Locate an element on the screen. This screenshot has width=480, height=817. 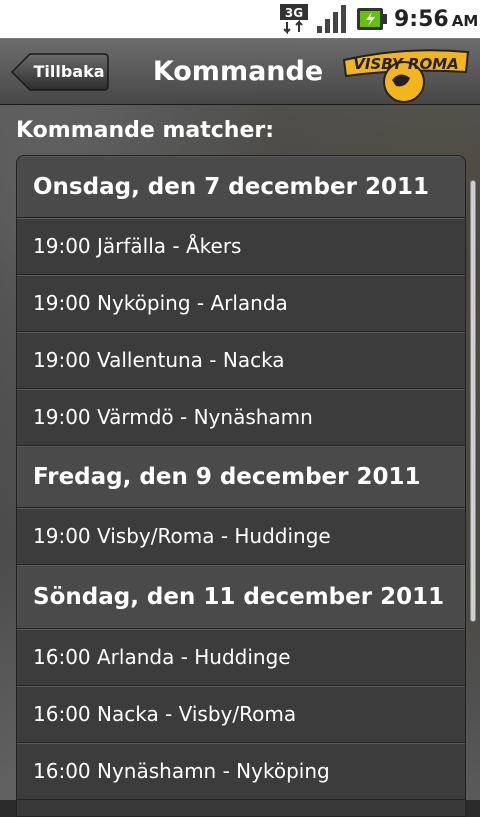
match-item: 19:00 Vallentuna - Nacka is located at coordinates (241, 360).